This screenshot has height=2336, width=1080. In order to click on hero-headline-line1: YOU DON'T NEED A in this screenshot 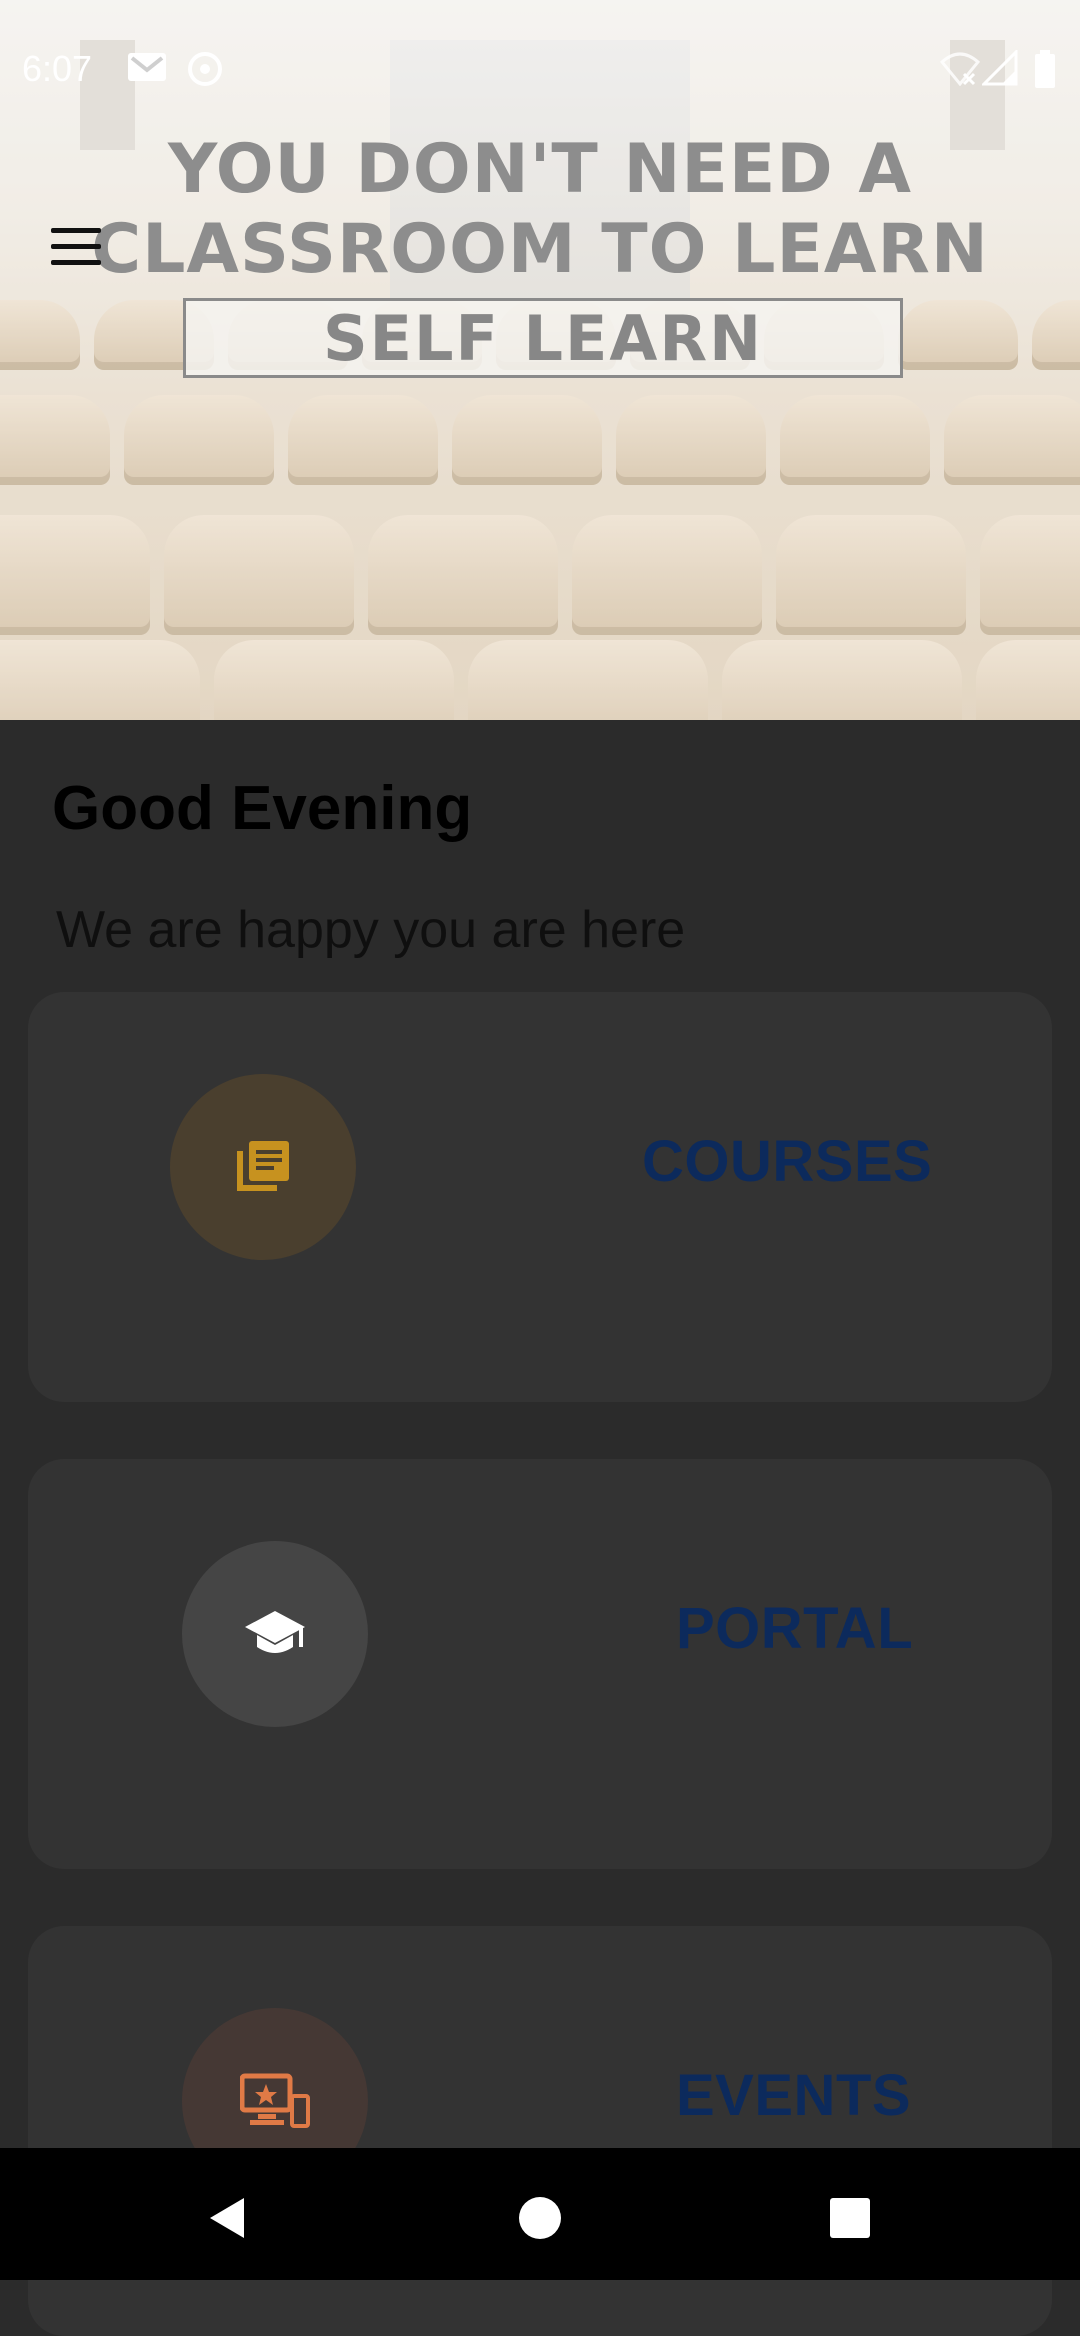, I will do `click(540, 169)`.